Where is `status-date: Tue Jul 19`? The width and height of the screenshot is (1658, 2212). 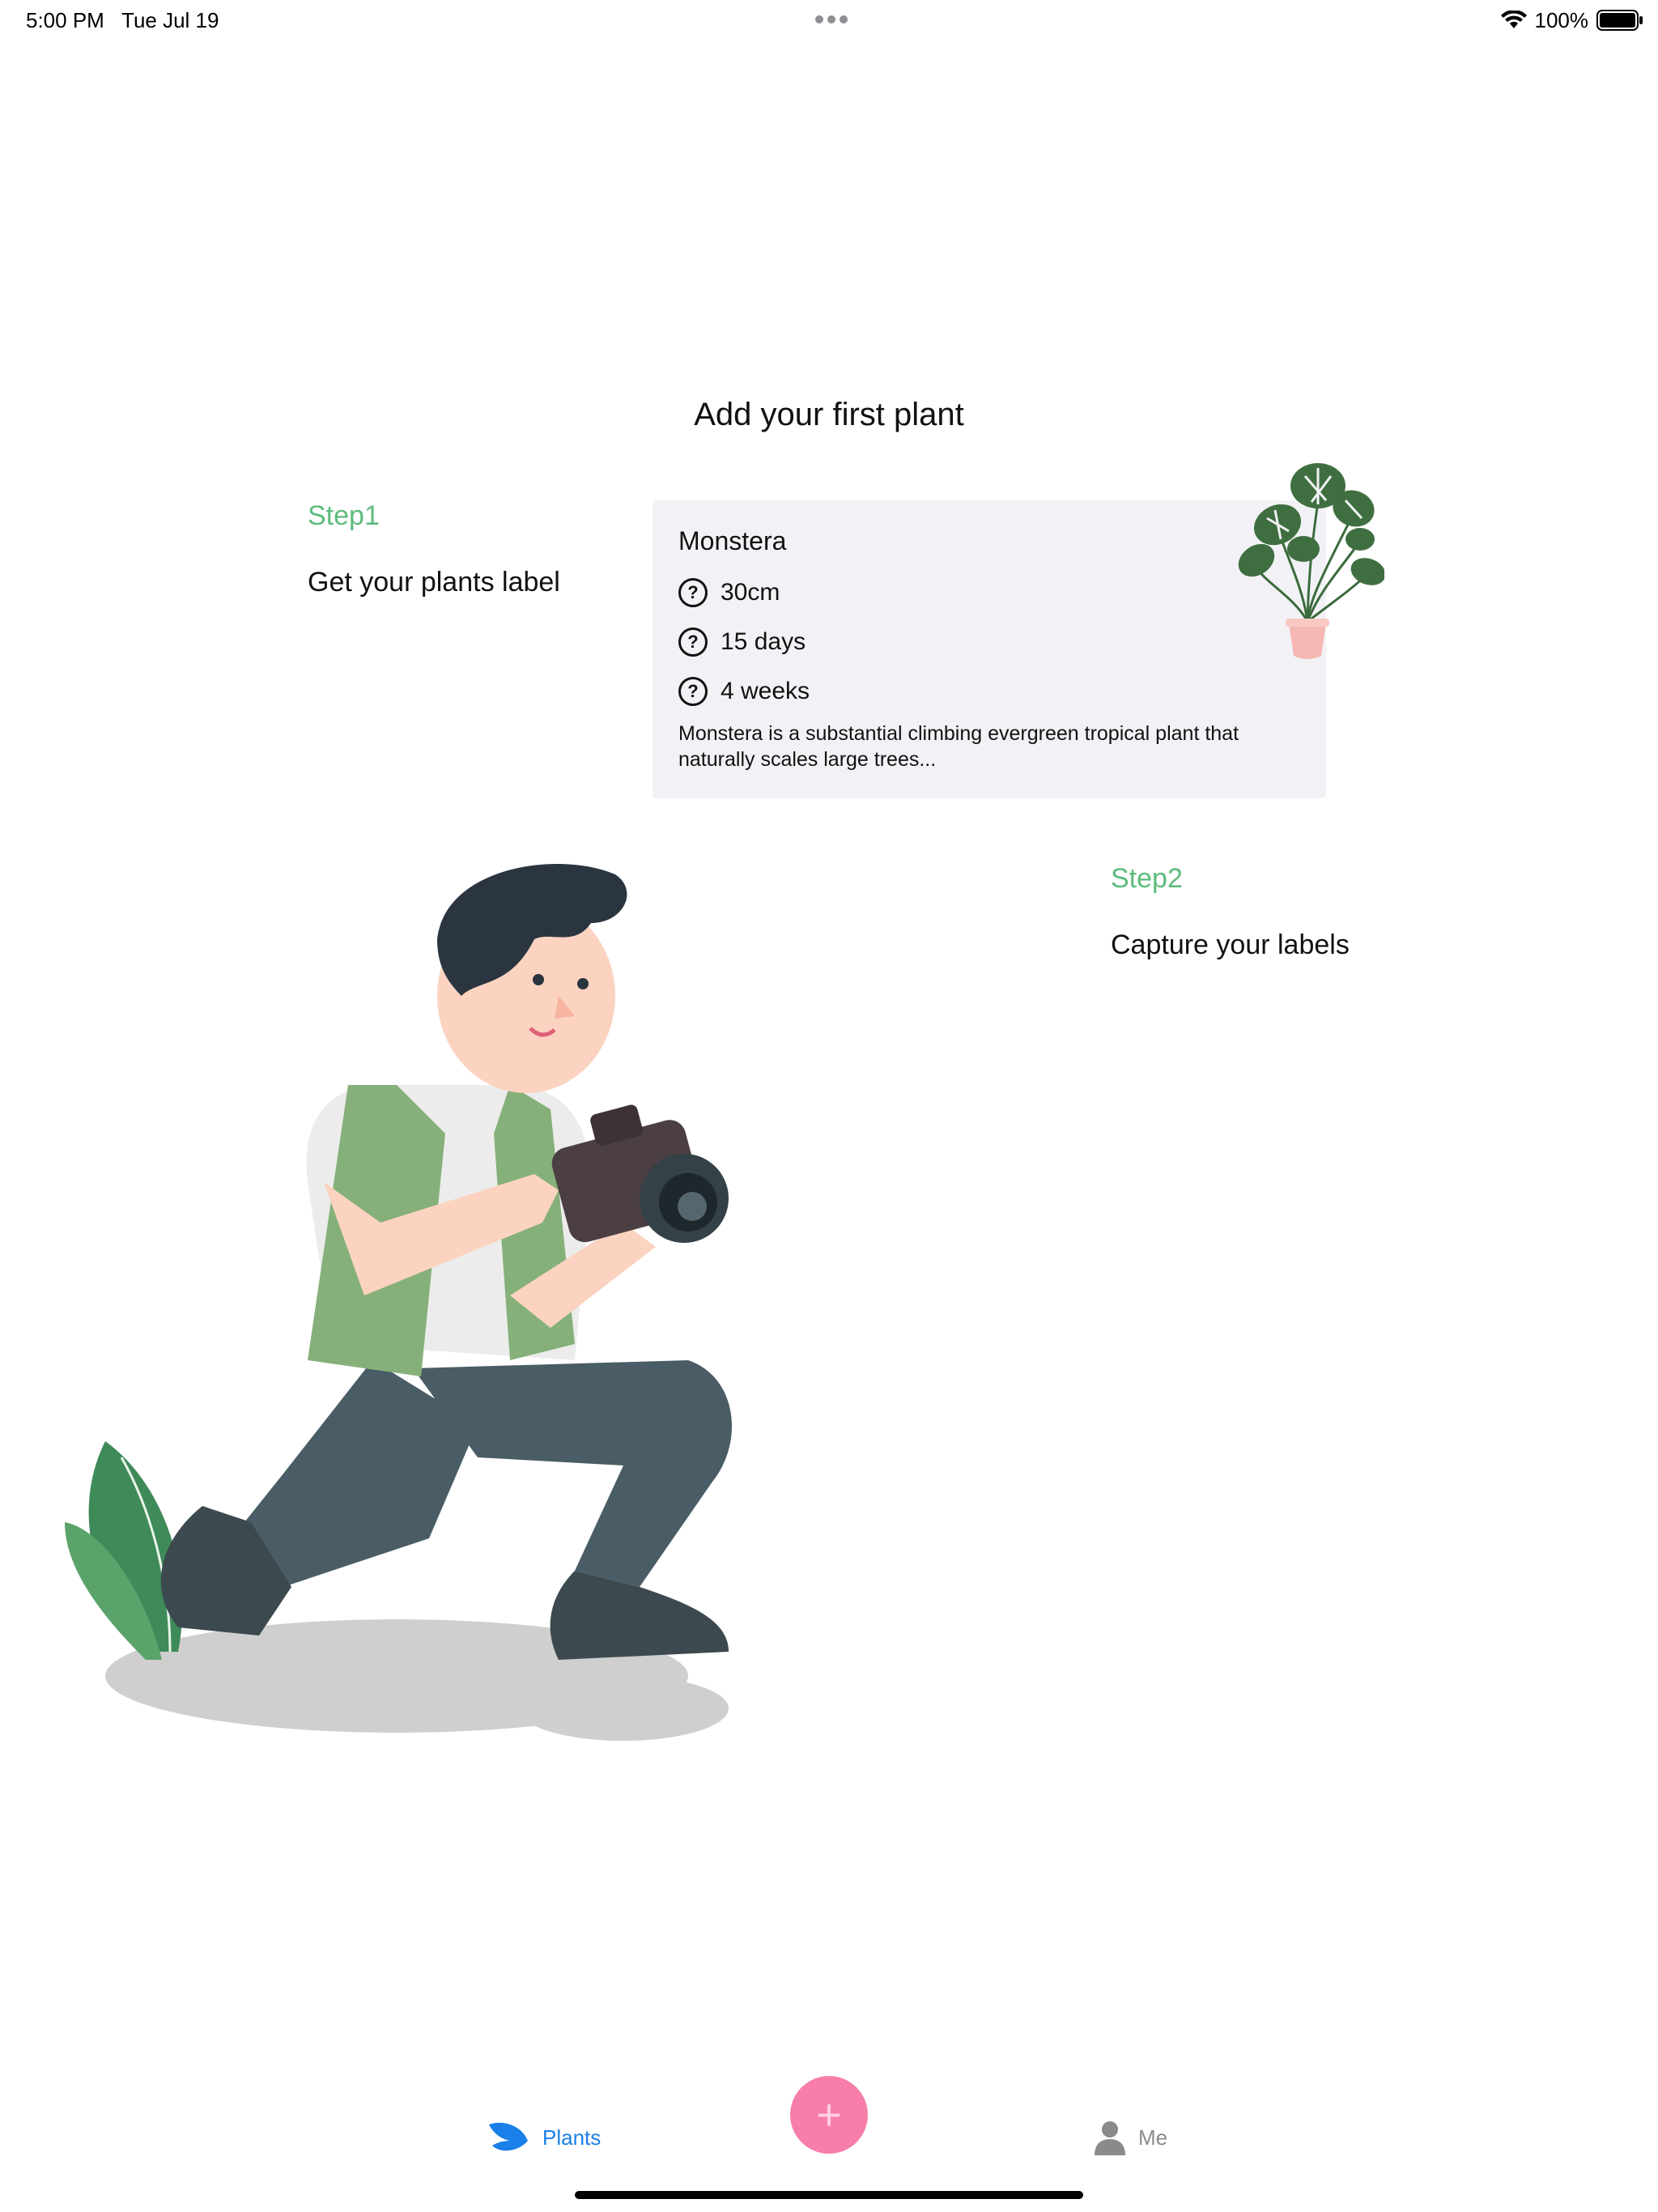
status-date: Tue Jul 19 is located at coordinates (170, 20).